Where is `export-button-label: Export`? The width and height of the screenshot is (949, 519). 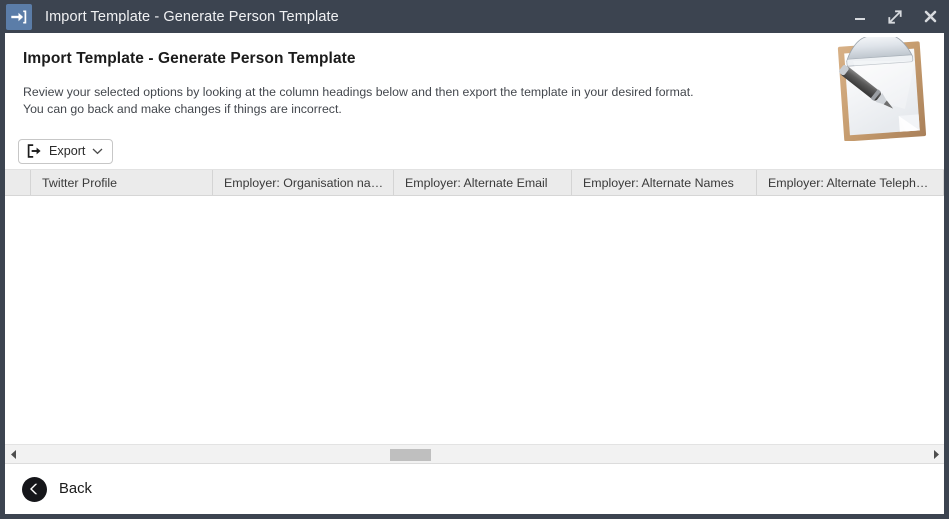
export-button-label: Export is located at coordinates (67, 151).